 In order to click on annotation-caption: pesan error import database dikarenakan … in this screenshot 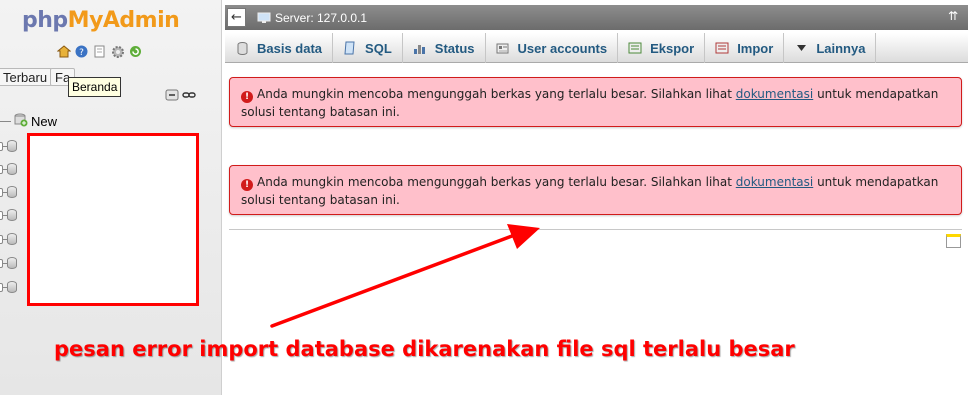, I will do `click(424, 349)`.